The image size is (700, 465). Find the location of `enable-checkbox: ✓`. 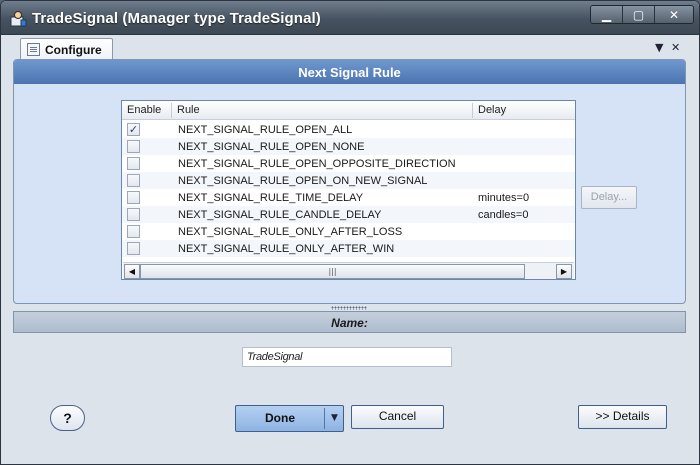

enable-checkbox: ✓ is located at coordinates (133, 129).